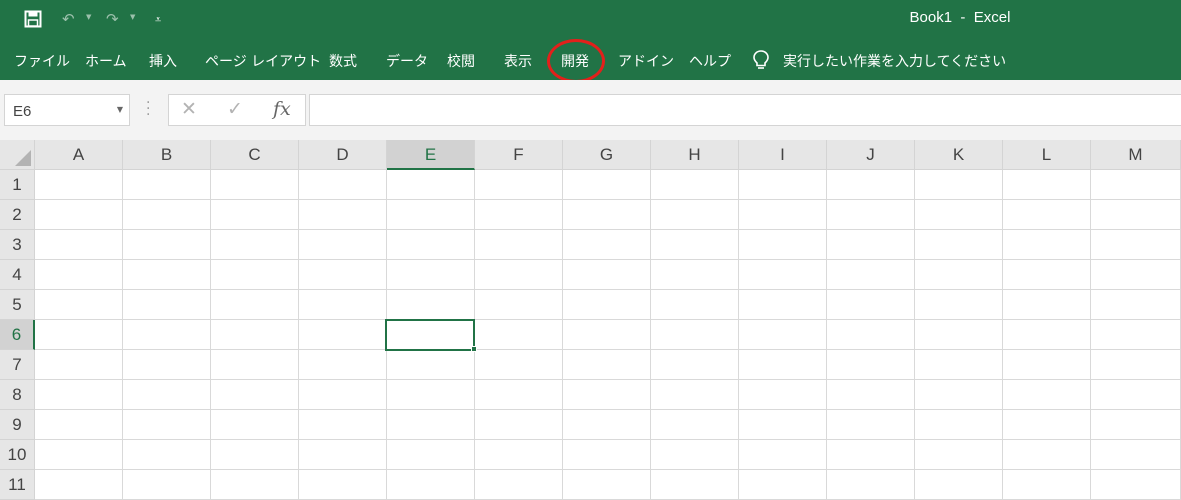  I want to click on cell-a8, so click(79, 395).